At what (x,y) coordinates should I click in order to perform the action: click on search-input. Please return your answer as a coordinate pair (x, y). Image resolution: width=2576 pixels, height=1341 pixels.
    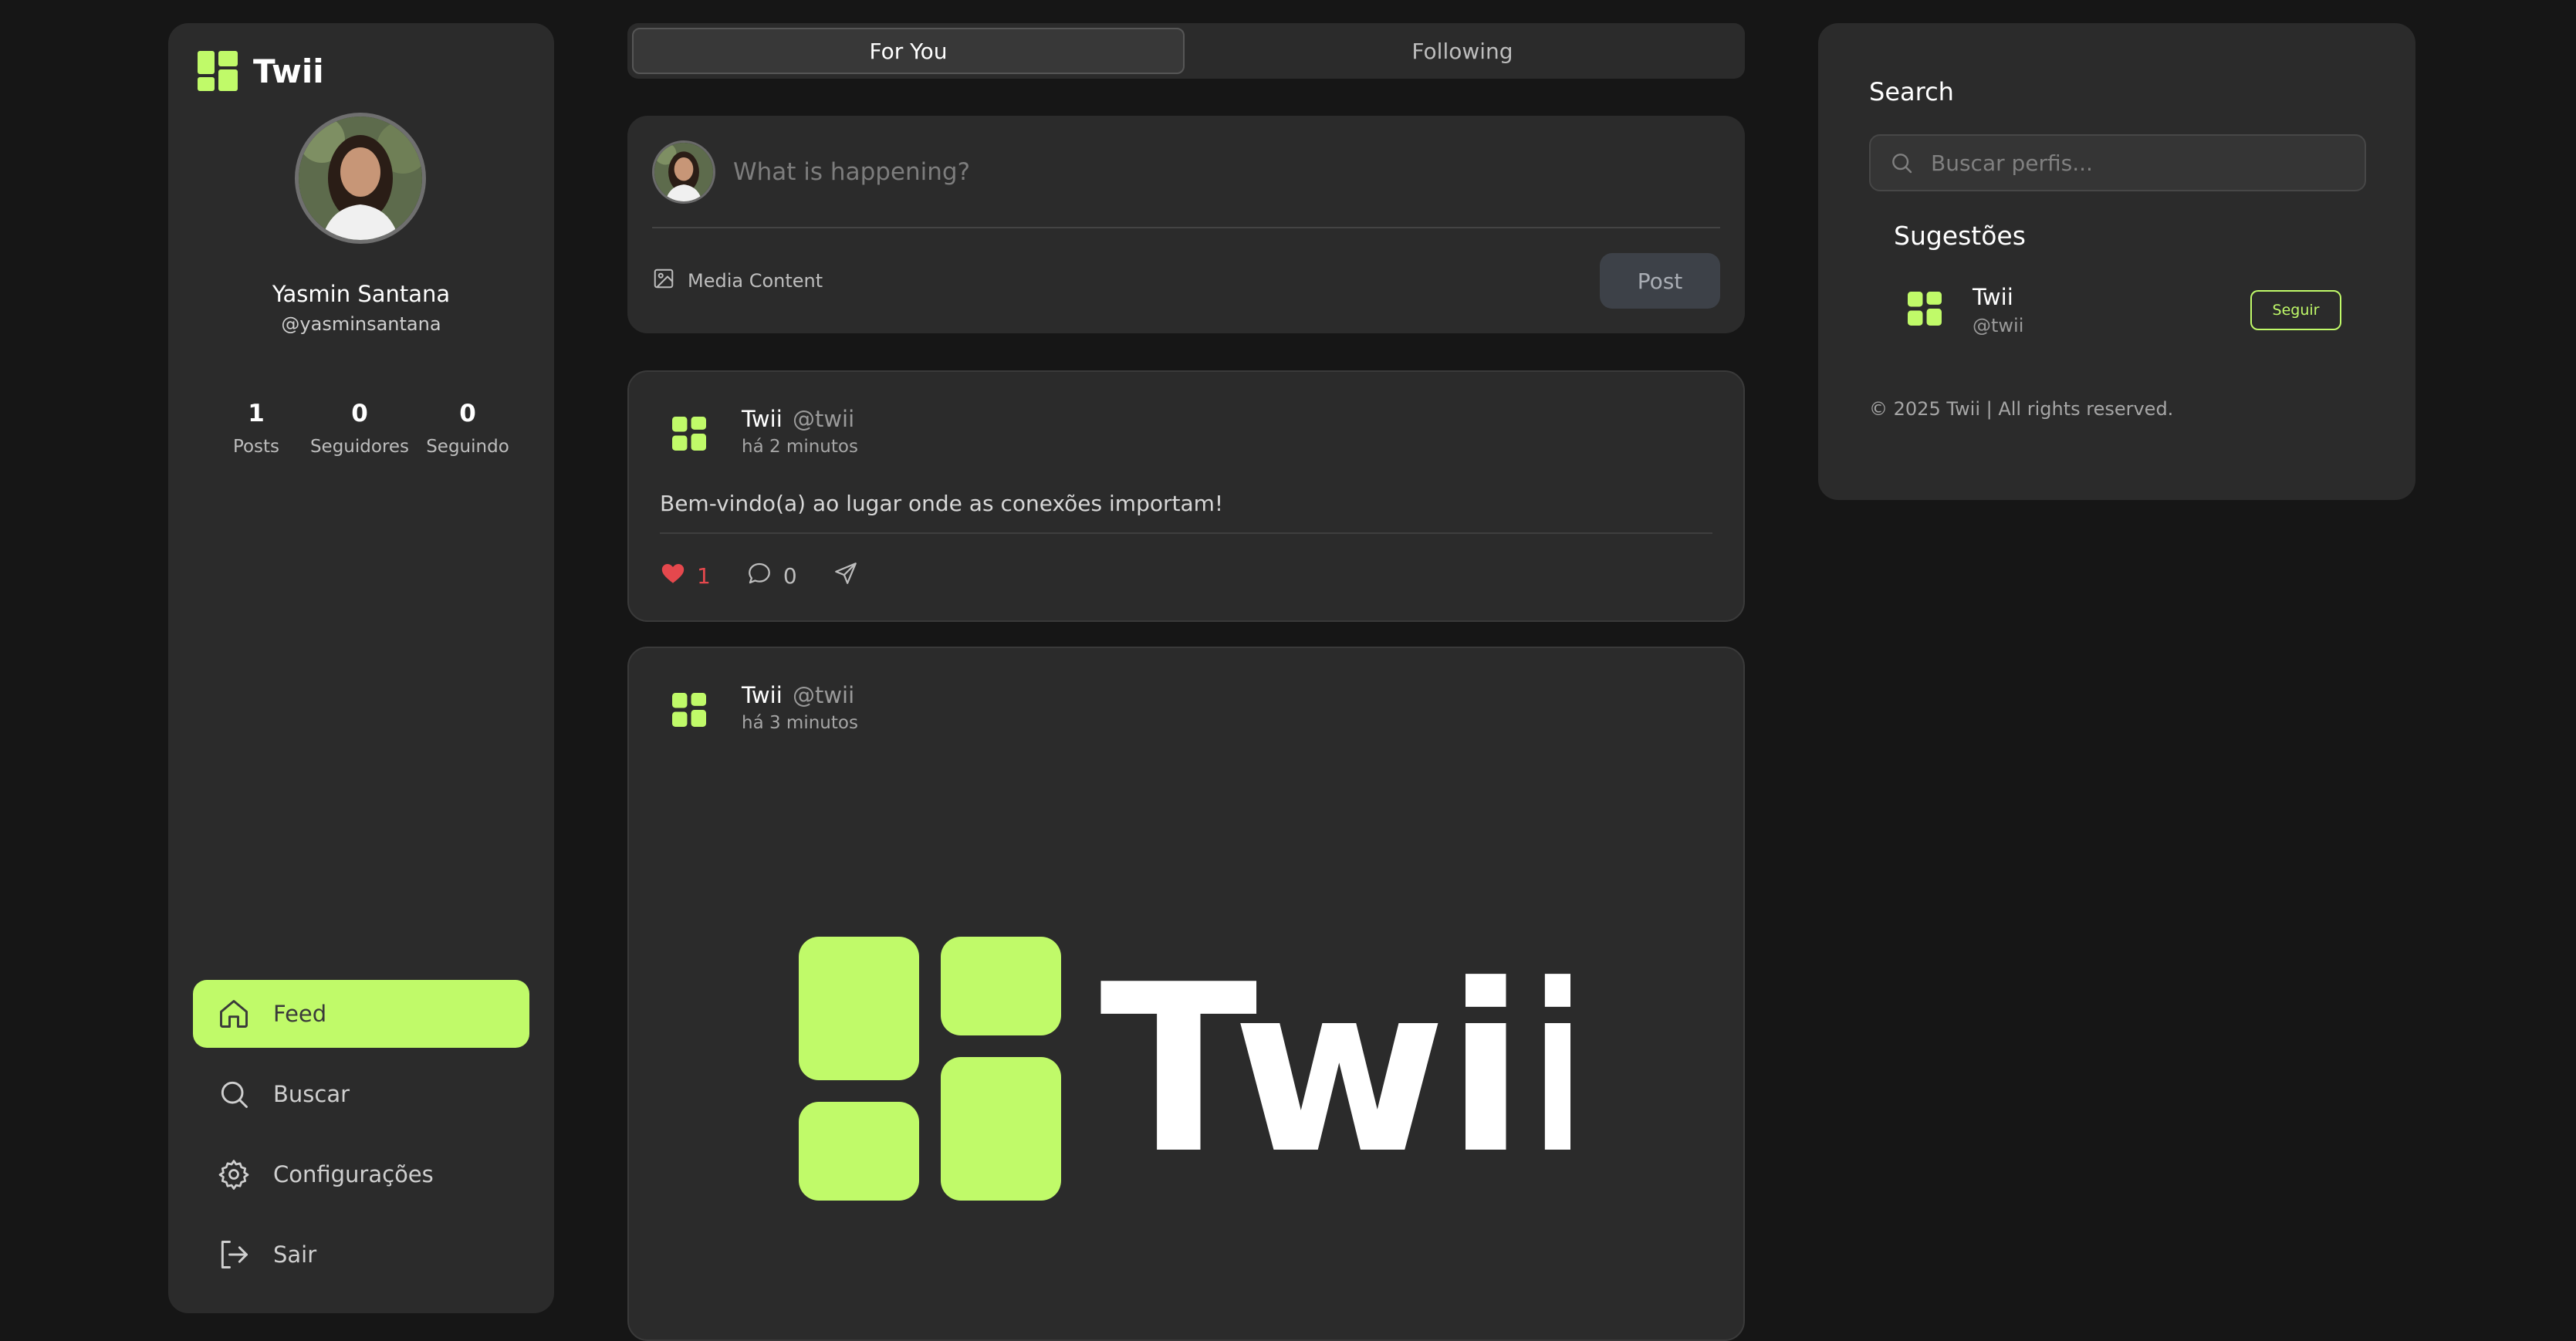
    Looking at the image, I should click on (2148, 163).